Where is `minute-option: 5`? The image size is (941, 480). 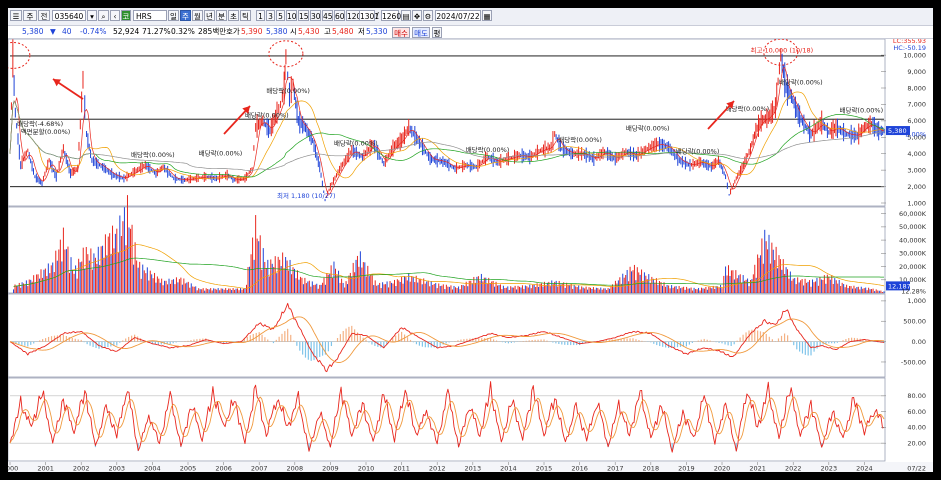
minute-option: 5 is located at coordinates (280, 15).